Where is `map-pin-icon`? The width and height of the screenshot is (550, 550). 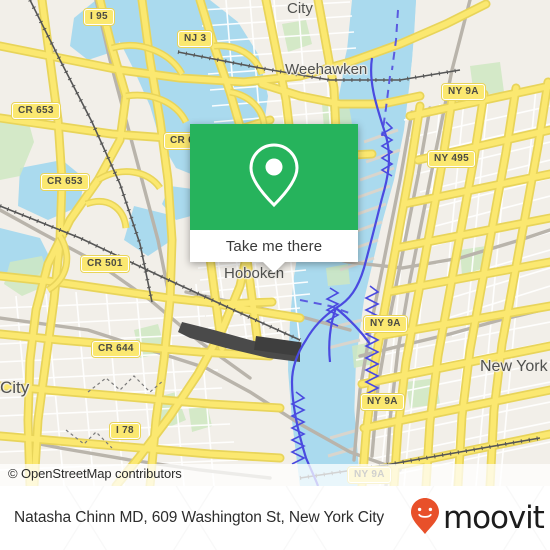
map-pin-icon is located at coordinates (274, 177).